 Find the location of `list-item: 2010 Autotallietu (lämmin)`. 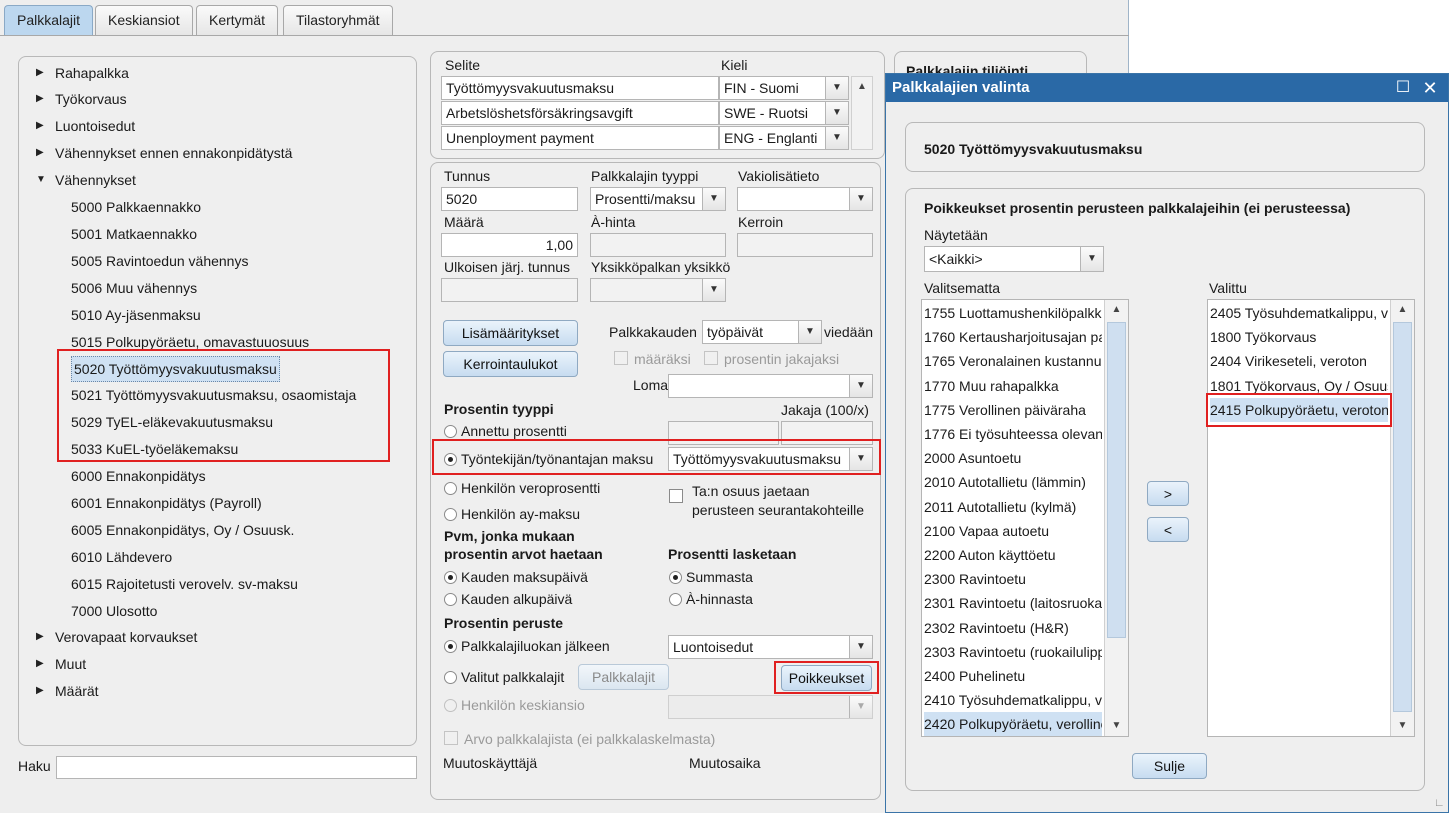

list-item: 2010 Autotallietu (lämmin) is located at coordinates (1013, 482).